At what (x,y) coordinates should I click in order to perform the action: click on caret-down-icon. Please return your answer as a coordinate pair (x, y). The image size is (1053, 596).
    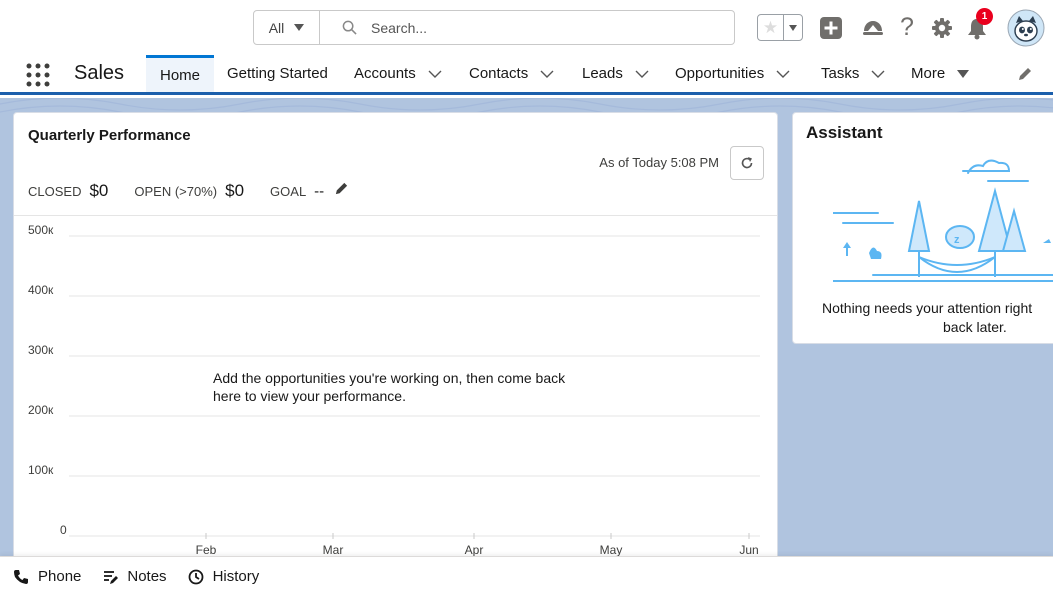
    Looking at the image, I should click on (963, 73).